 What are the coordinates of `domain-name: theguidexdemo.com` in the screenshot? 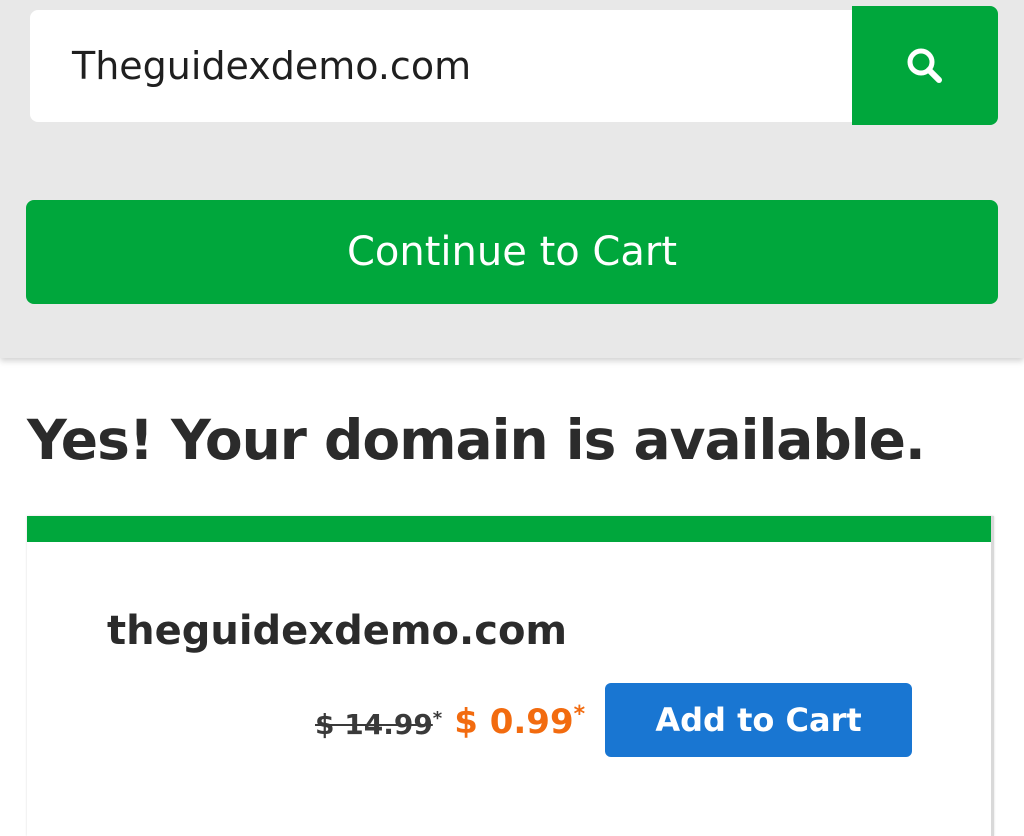 It's located at (337, 631).